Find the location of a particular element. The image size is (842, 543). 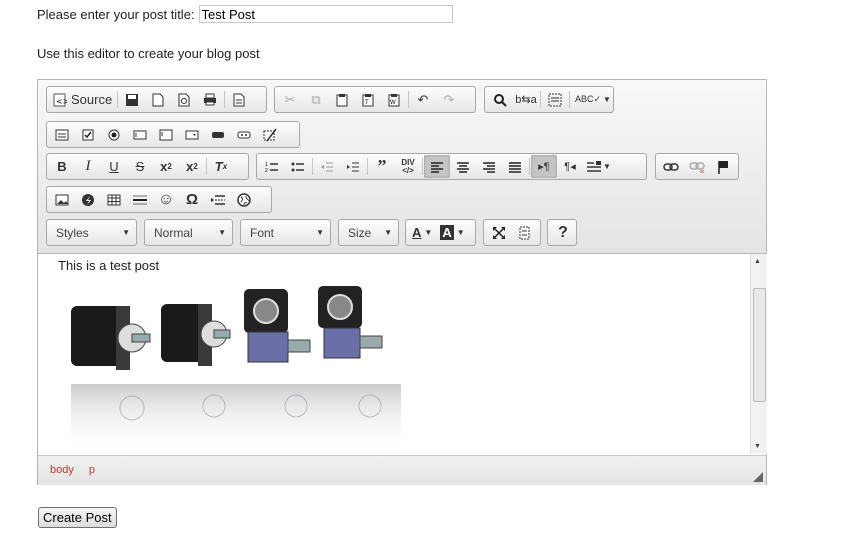

select-all-icon is located at coordinates (555, 99).